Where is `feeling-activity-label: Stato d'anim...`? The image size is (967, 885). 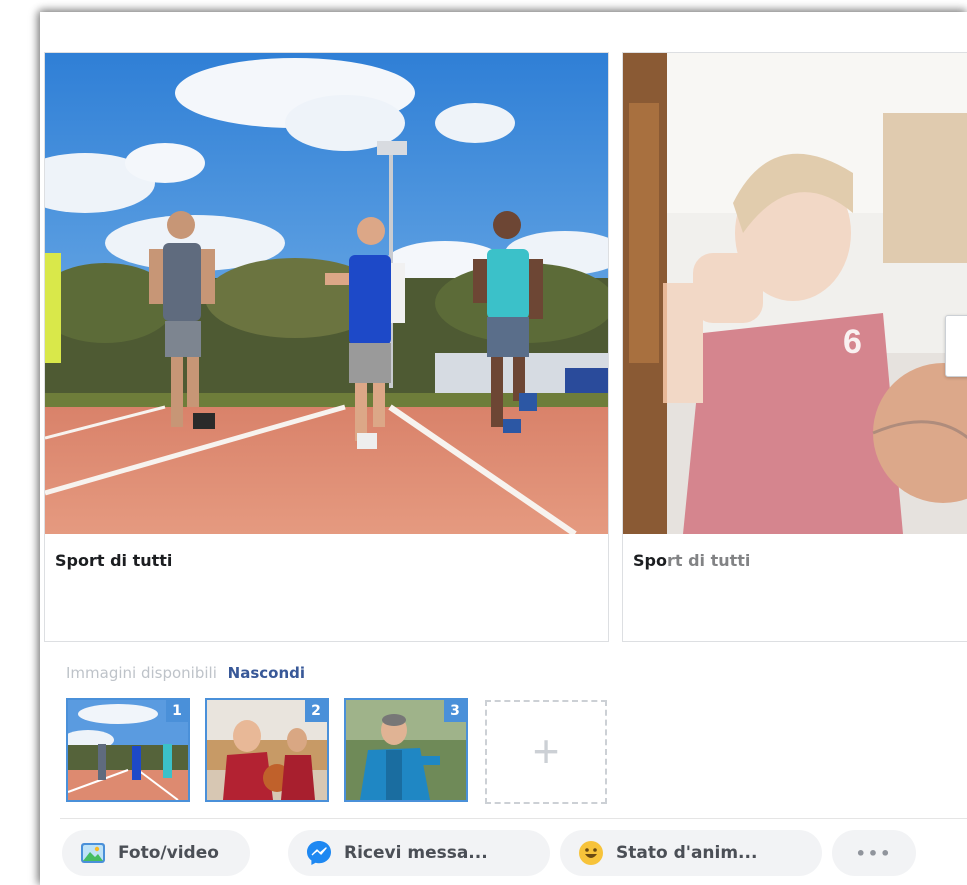
feeling-activity-label: Stato d'anim... is located at coordinates (687, 853).